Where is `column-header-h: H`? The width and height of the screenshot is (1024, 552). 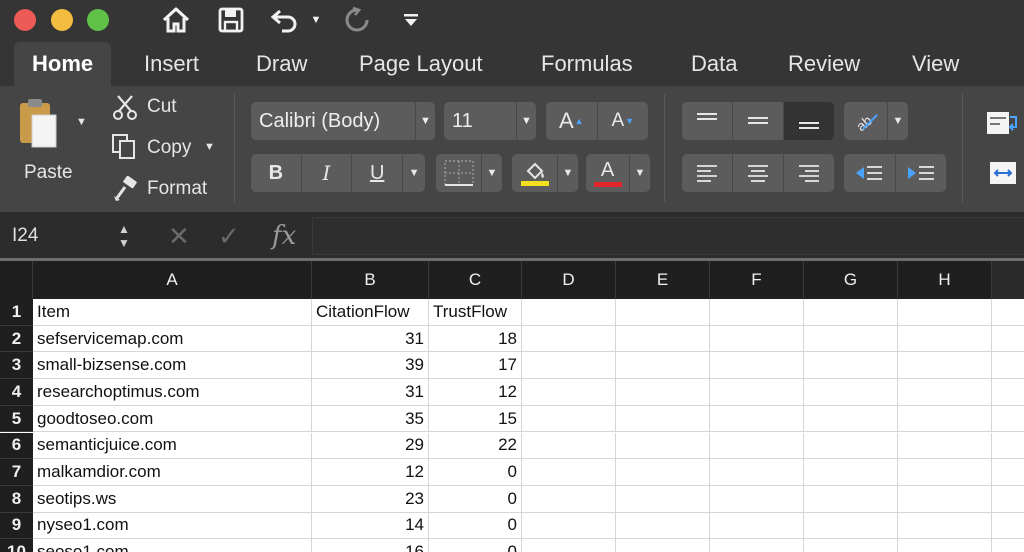 column-header-h: H is located at coordinates (945, 280).